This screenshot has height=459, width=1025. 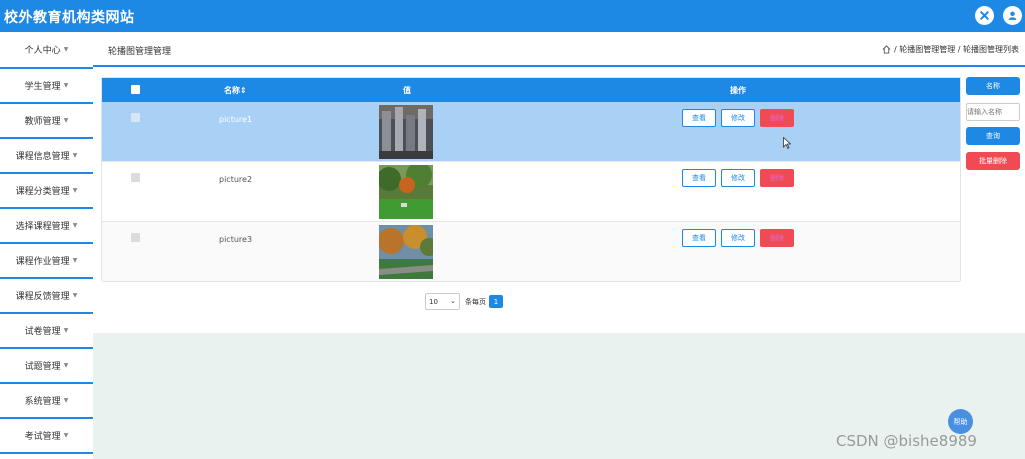 I want to click on page-size-value: 10, so click(x=433, y=301).